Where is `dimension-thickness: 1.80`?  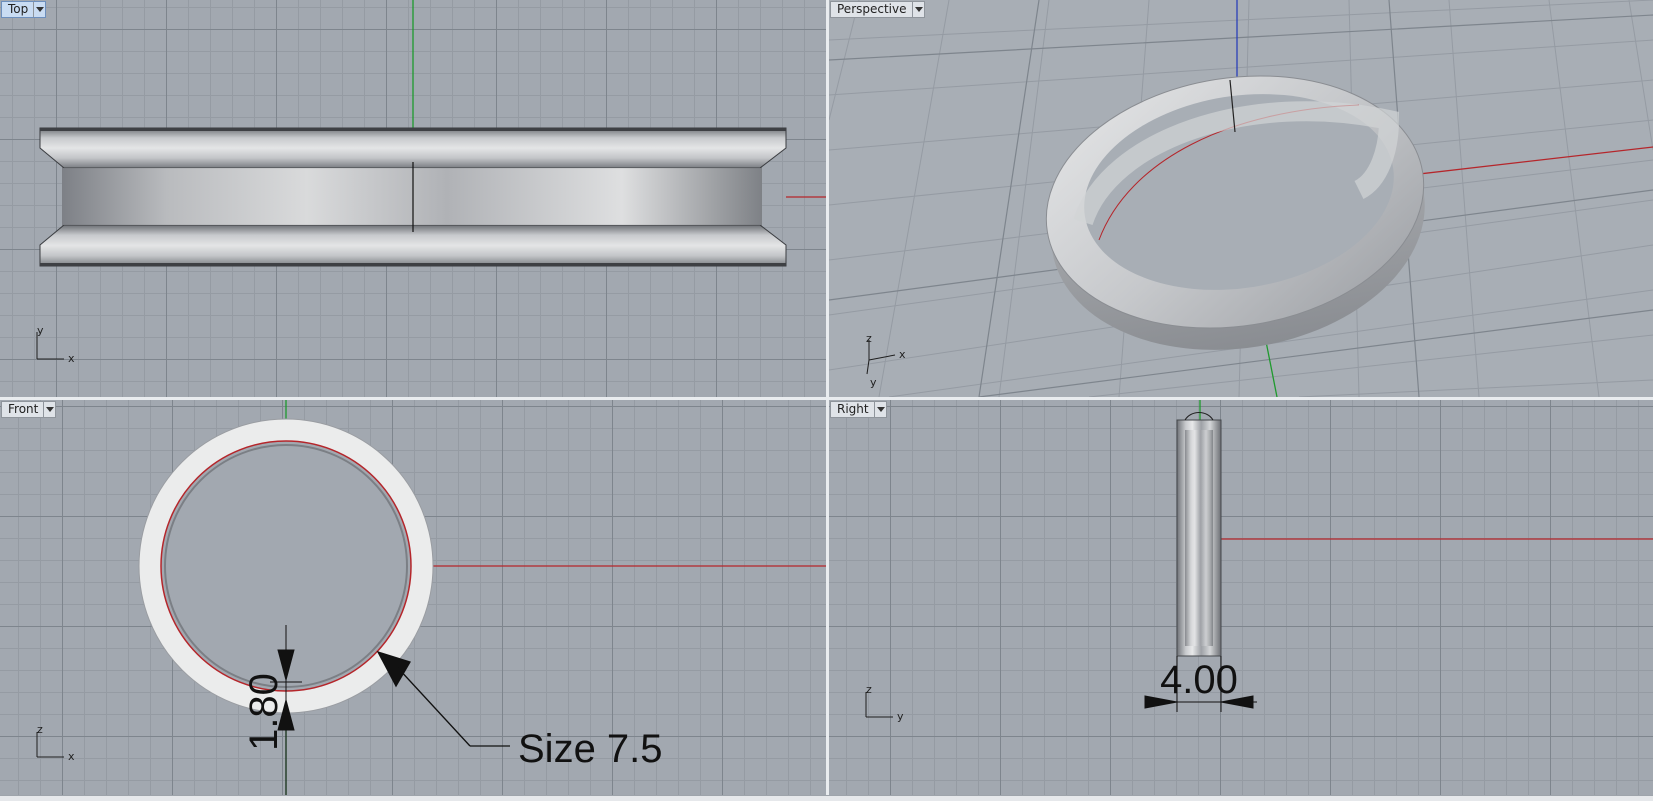 dimension-thickness: 1.80 is located at coordinates (264, 712).